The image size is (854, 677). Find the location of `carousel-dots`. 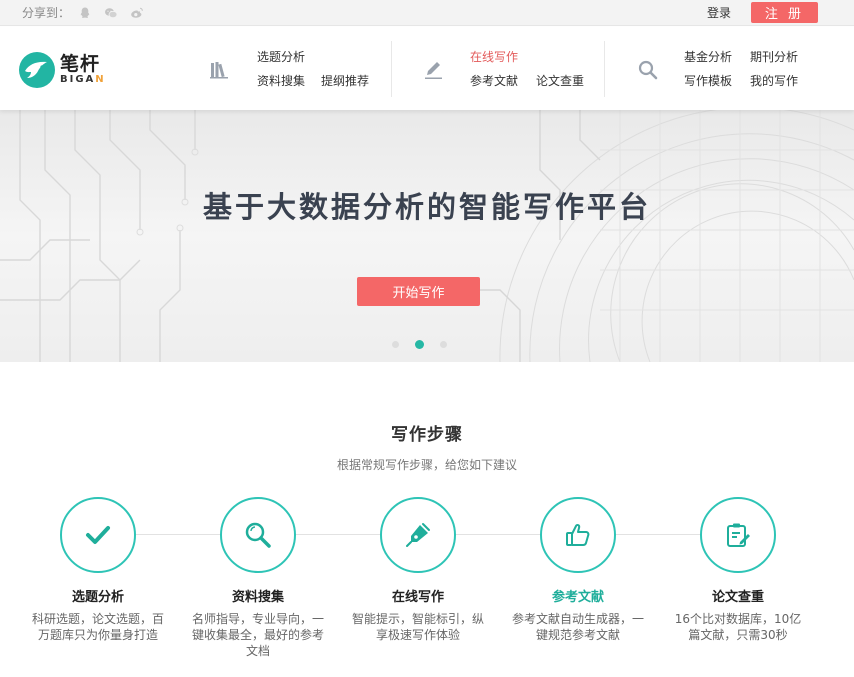

carousel-dots is located at coordinates (427, 344).